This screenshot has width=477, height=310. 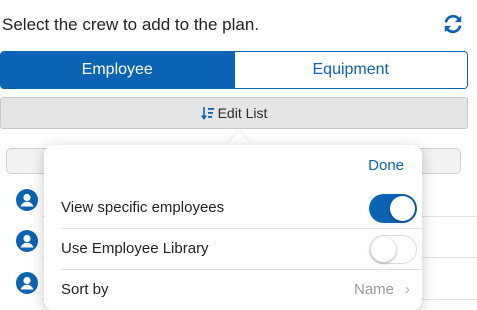 What do you see at coordinates (207, 113) in the screenshot?
I see `sort-list-icon` at bounding box center [207, 113].